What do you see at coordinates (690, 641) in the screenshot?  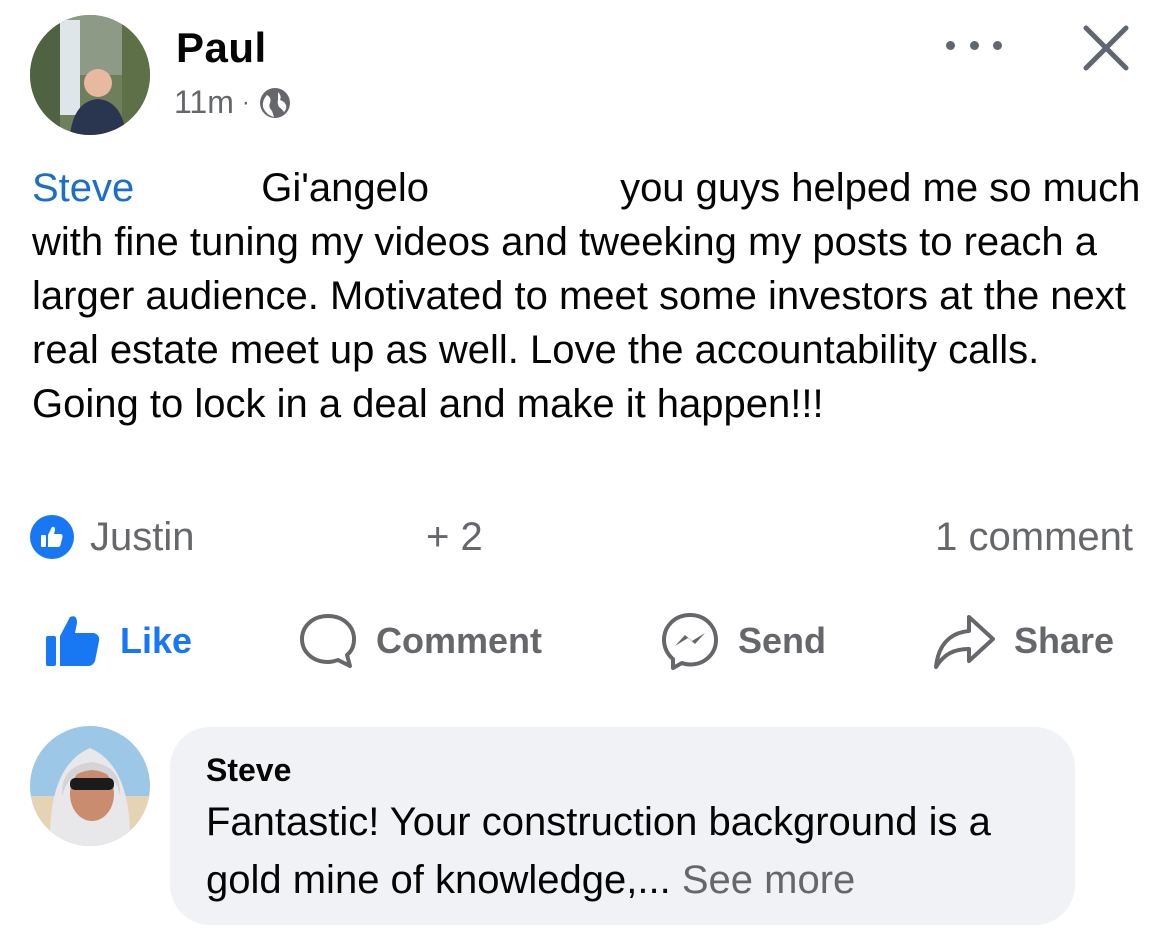 I see `messenger-icon` at bounding box center [690, 641].